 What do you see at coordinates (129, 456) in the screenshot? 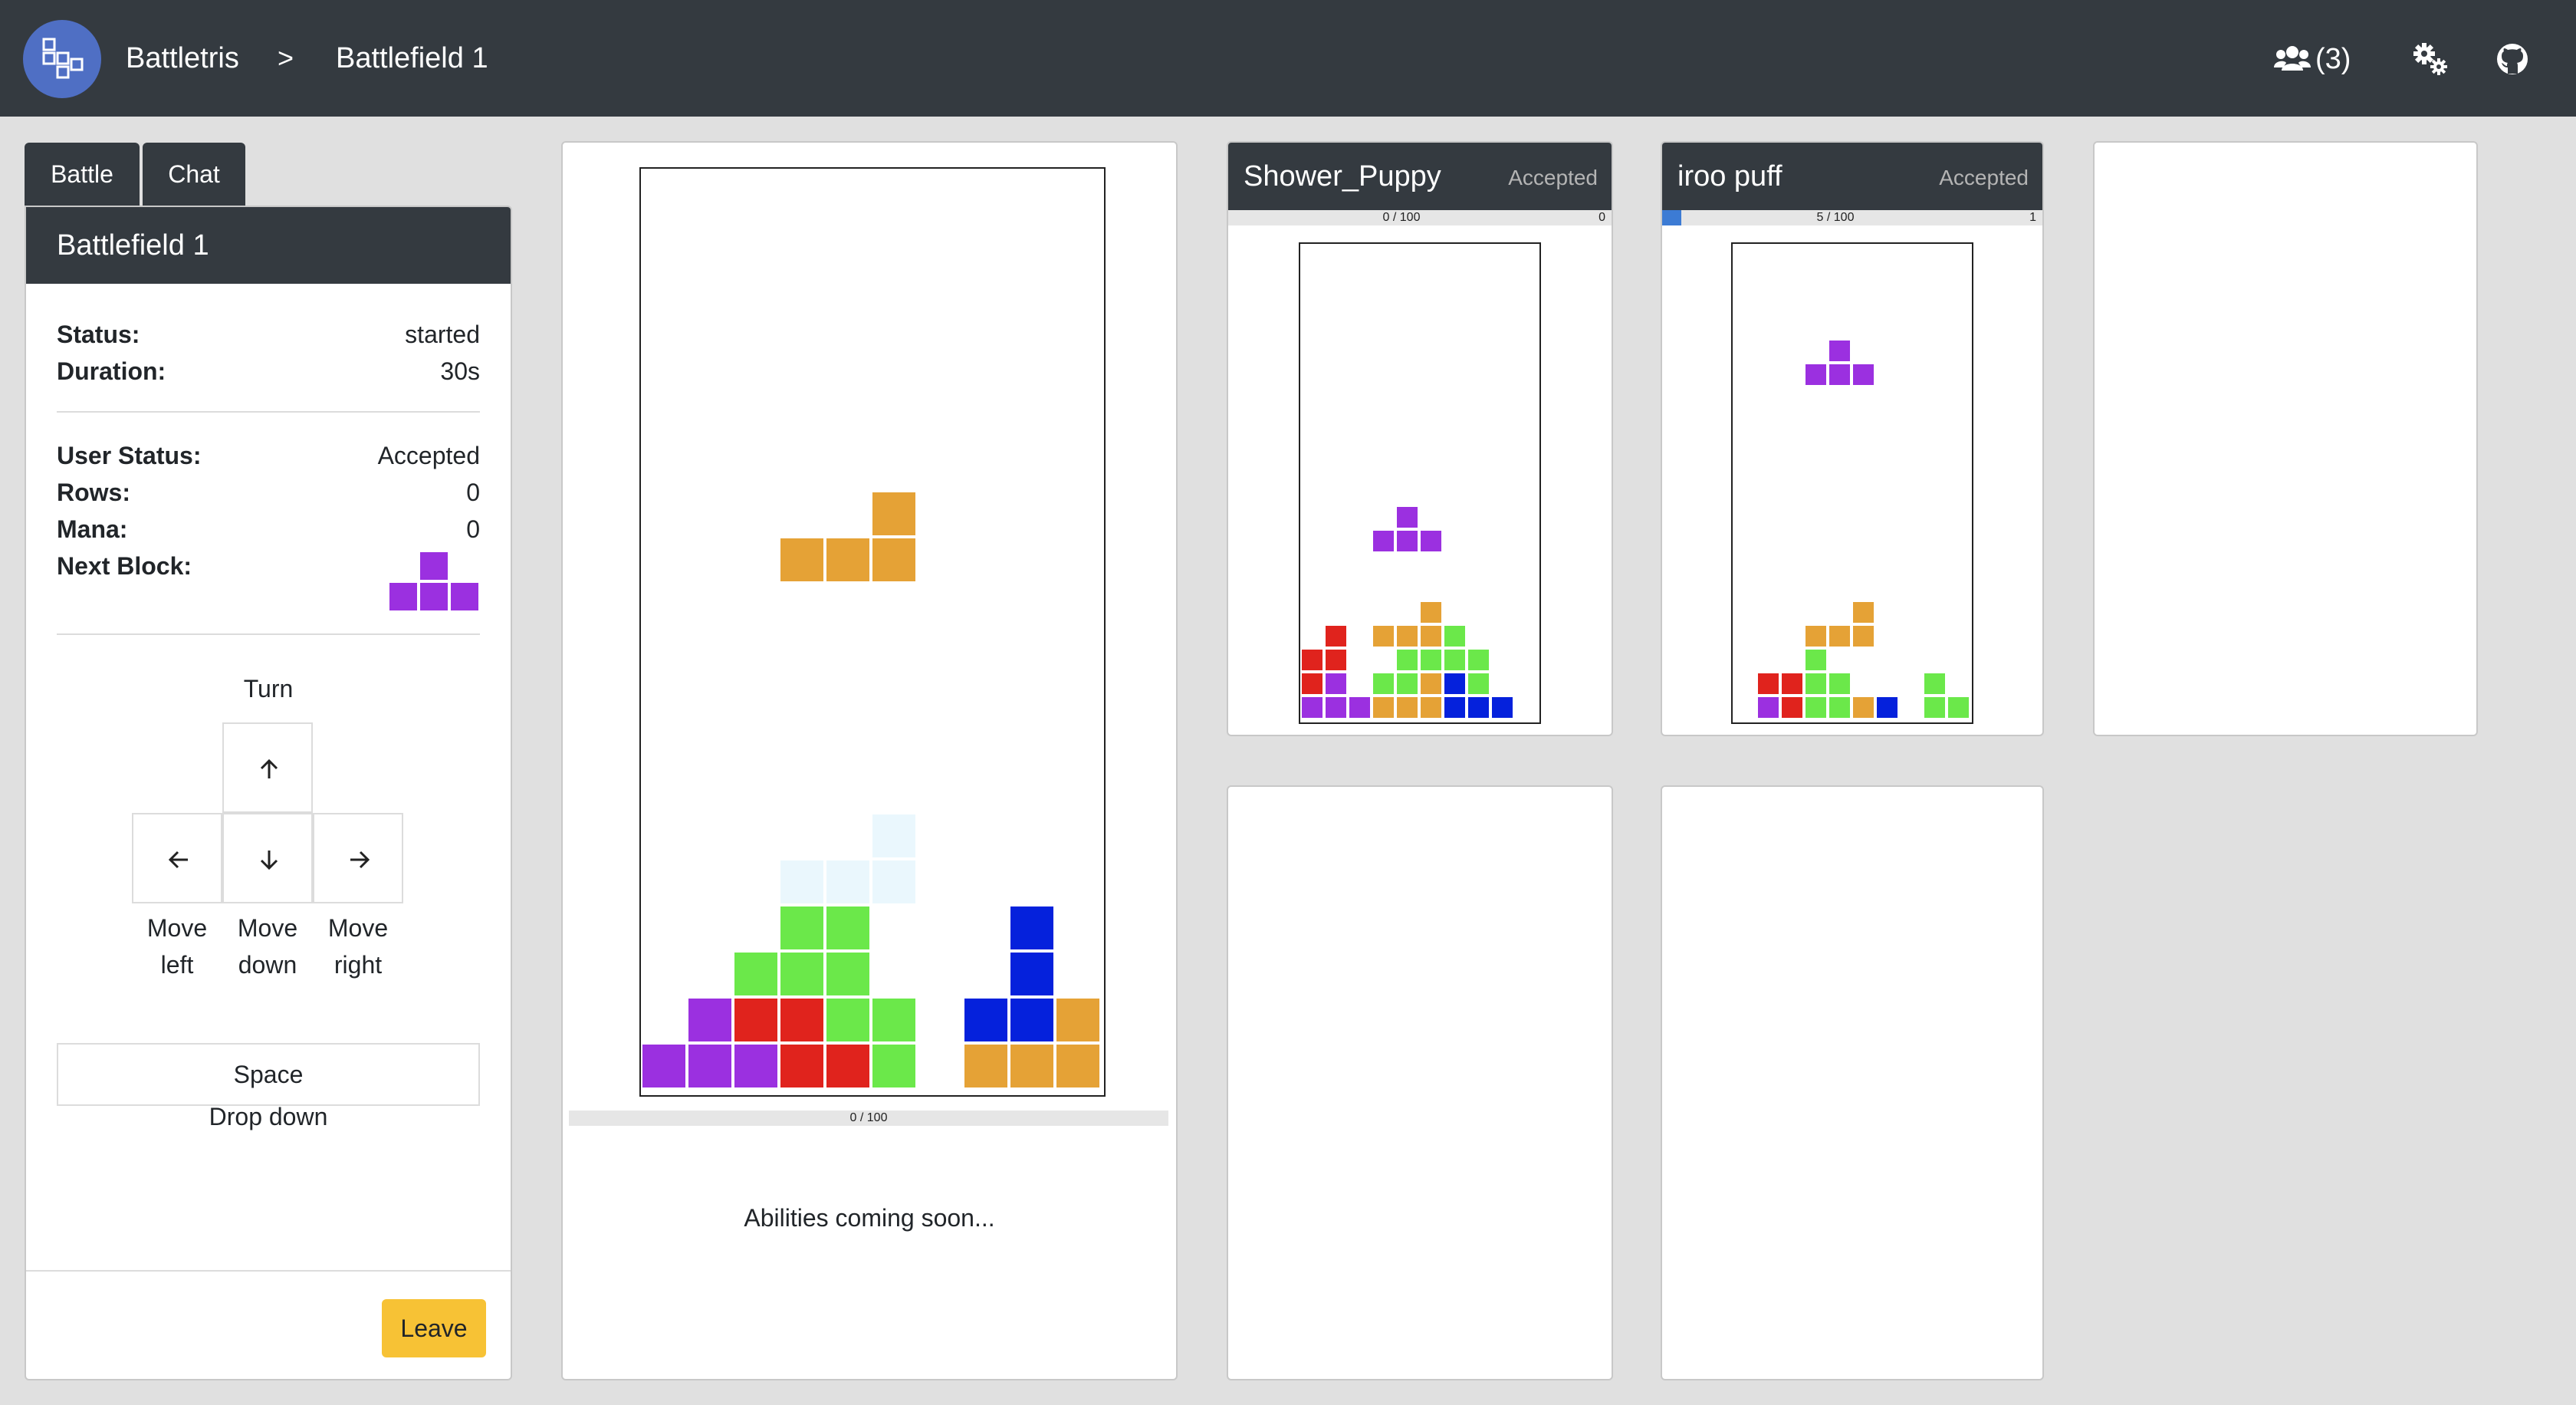
I see `user-status-label: User Status:` at bounding box center [129, 456].